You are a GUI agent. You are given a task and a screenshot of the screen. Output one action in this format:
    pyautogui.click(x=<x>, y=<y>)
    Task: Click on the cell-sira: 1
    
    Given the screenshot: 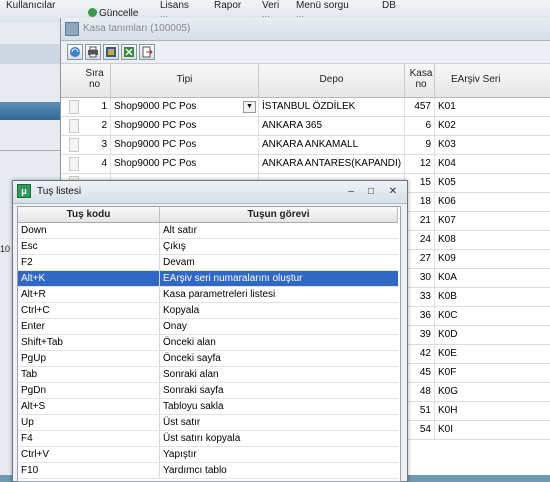 What is the action you would take?
    pyautogui.click(x=96, y=107)
    